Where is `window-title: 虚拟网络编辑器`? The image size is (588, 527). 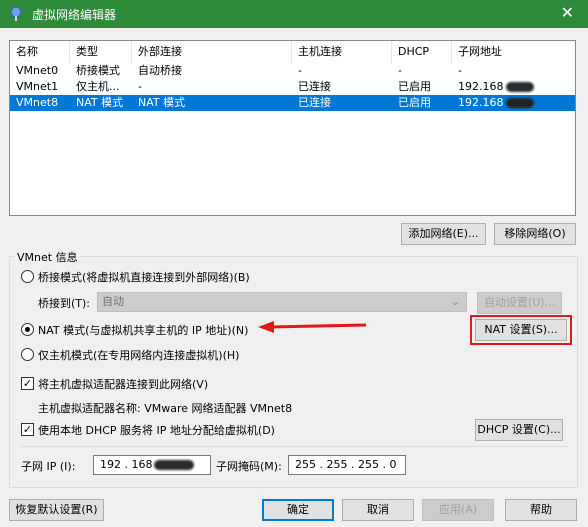 window-title: 虚拟网络编辑器 is located at coordinates (74, 14).